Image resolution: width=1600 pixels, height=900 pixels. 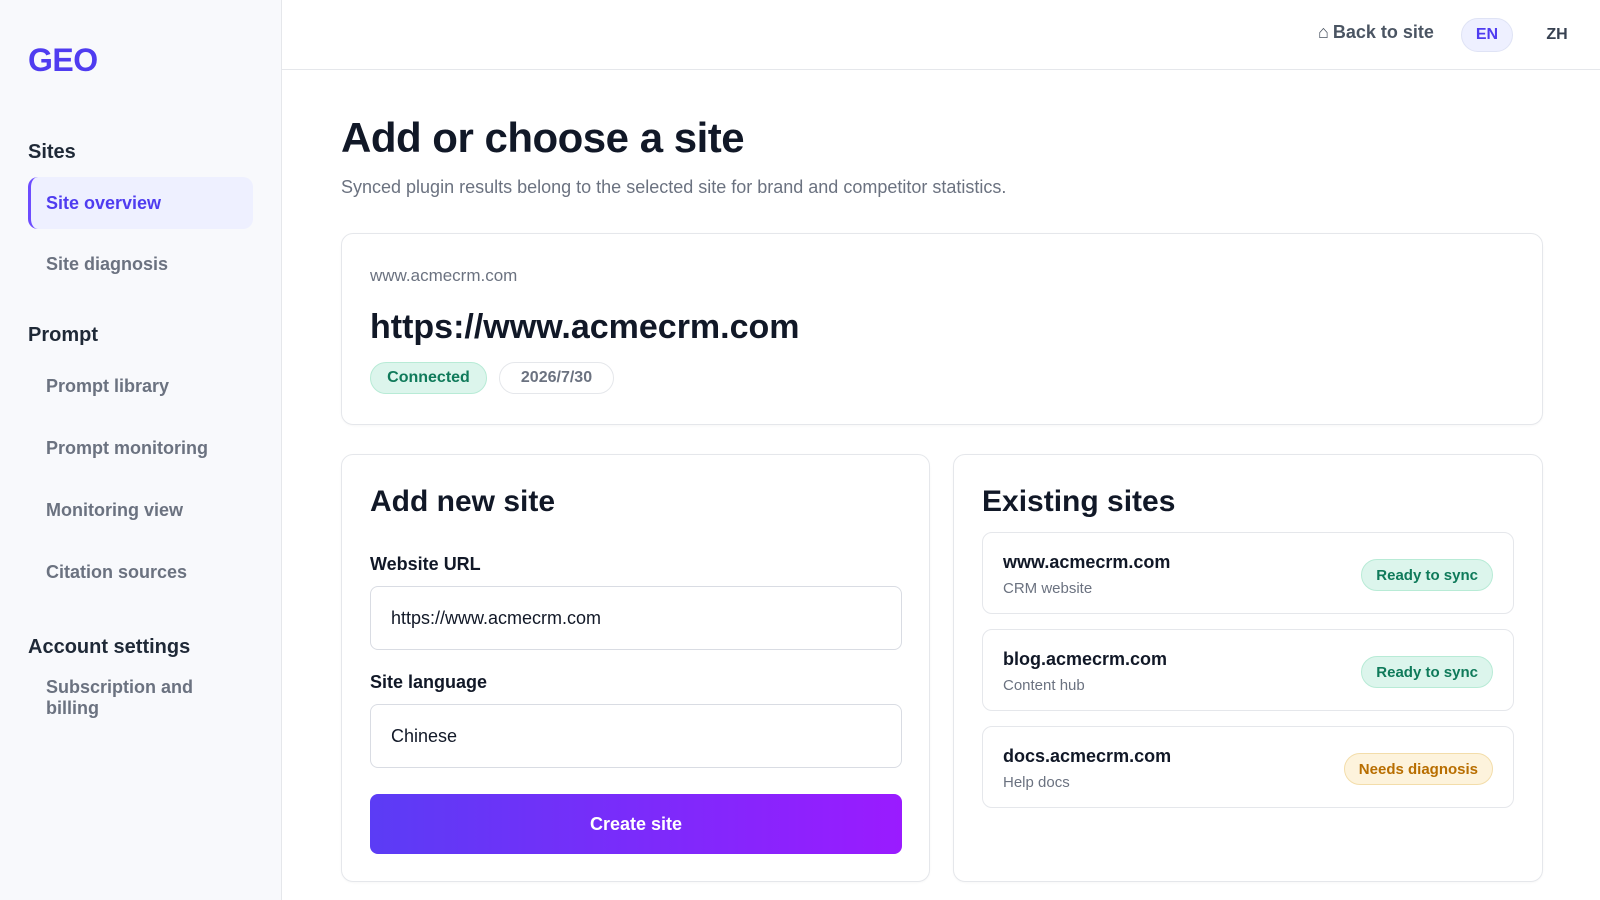 What do you see at coordinates (428, 378) in the screenshot?
I see `connected-badge: Connected` at bounding box center [428, 378].